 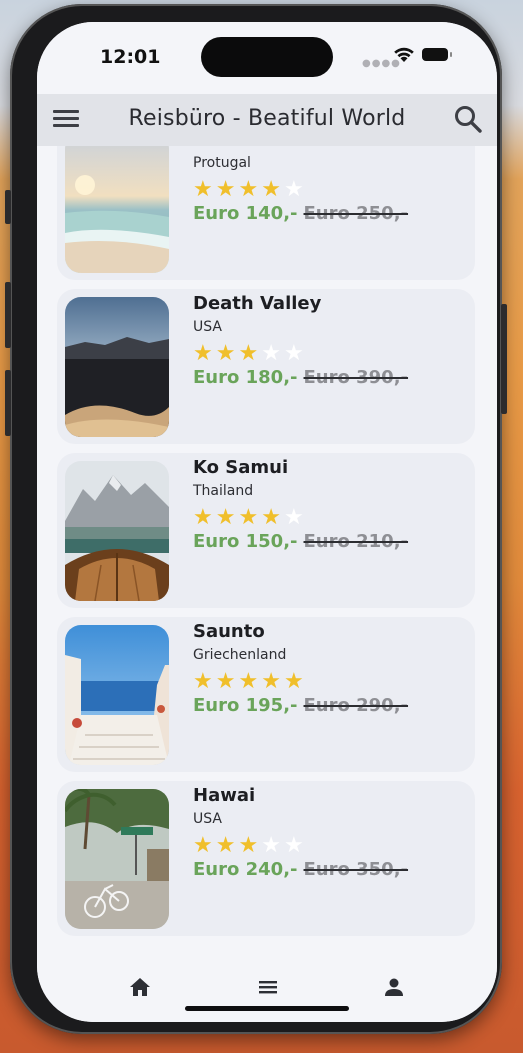 What do you see at coordinates (8, 315) in the screenshot?
I see `volume-up-button` at bounding box center [8, 315].